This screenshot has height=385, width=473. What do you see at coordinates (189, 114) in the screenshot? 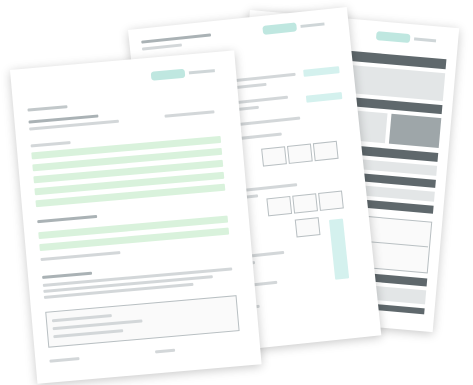
I see `front-date` at bounding box center [189, 114].